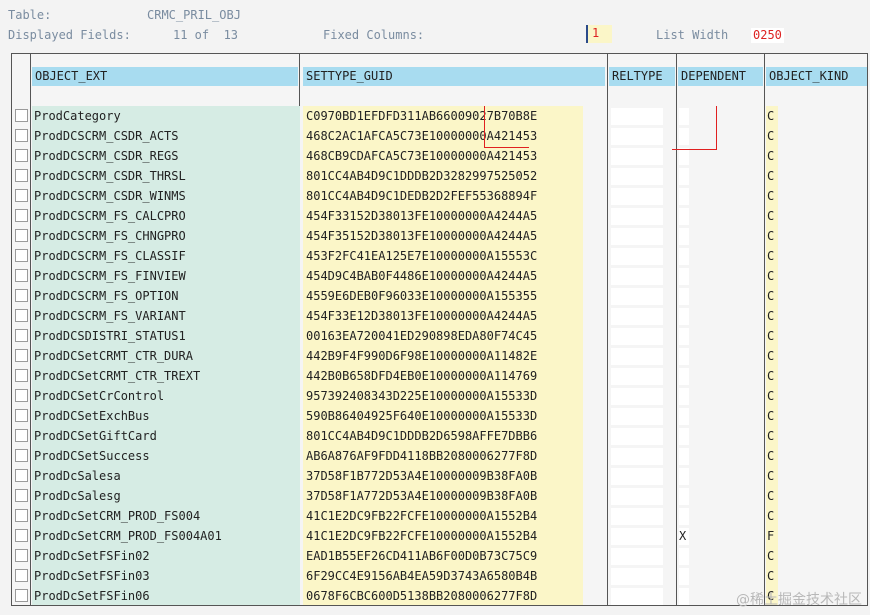  What do you see at coordinates (443, 416) in the screenshot?
I see `settype-guid-cell: 590B86404925F640E10000000A15533D` at bounding box center [443, 416].